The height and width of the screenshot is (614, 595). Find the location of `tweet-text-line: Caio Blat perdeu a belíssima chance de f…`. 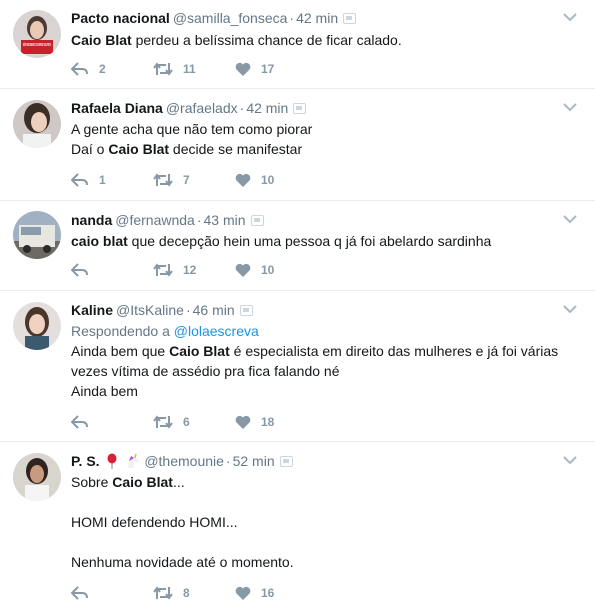

tweet-text-line: Caio Blat perdeu a belíssima chance de f… is located at coordinates (323, 40).